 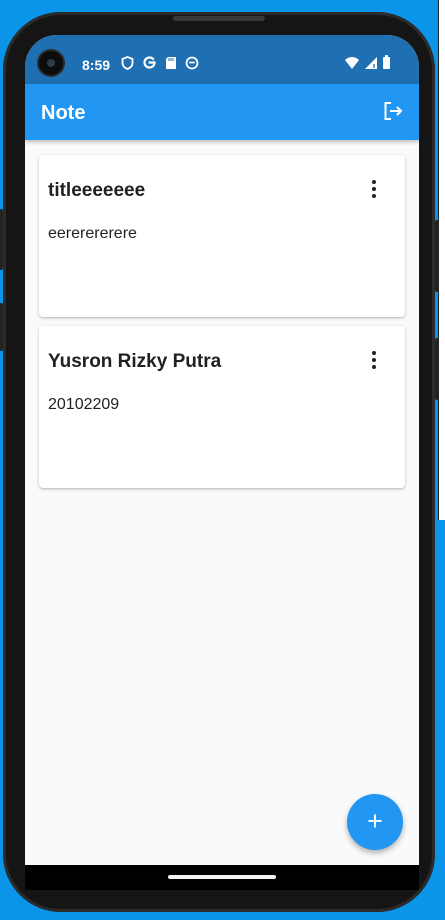 What do you see at coordinates (1, 327) in the screenshot?
I see `side-button` at bounding box center [1, 327].